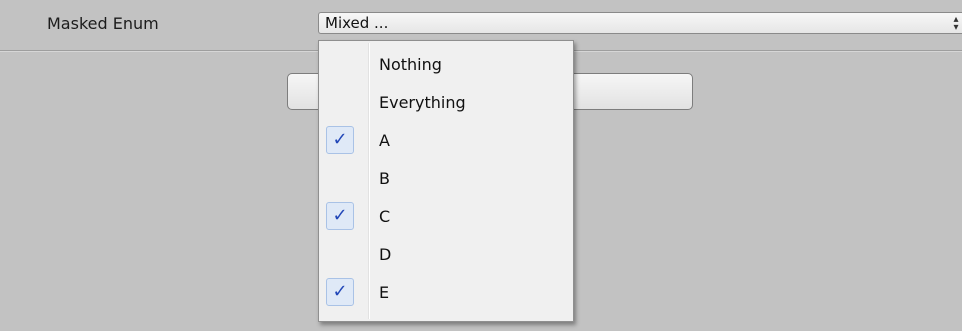  Describe the element at coordinates (385, 216) in the screenshot. I see `menu-item-label: C` at that location.